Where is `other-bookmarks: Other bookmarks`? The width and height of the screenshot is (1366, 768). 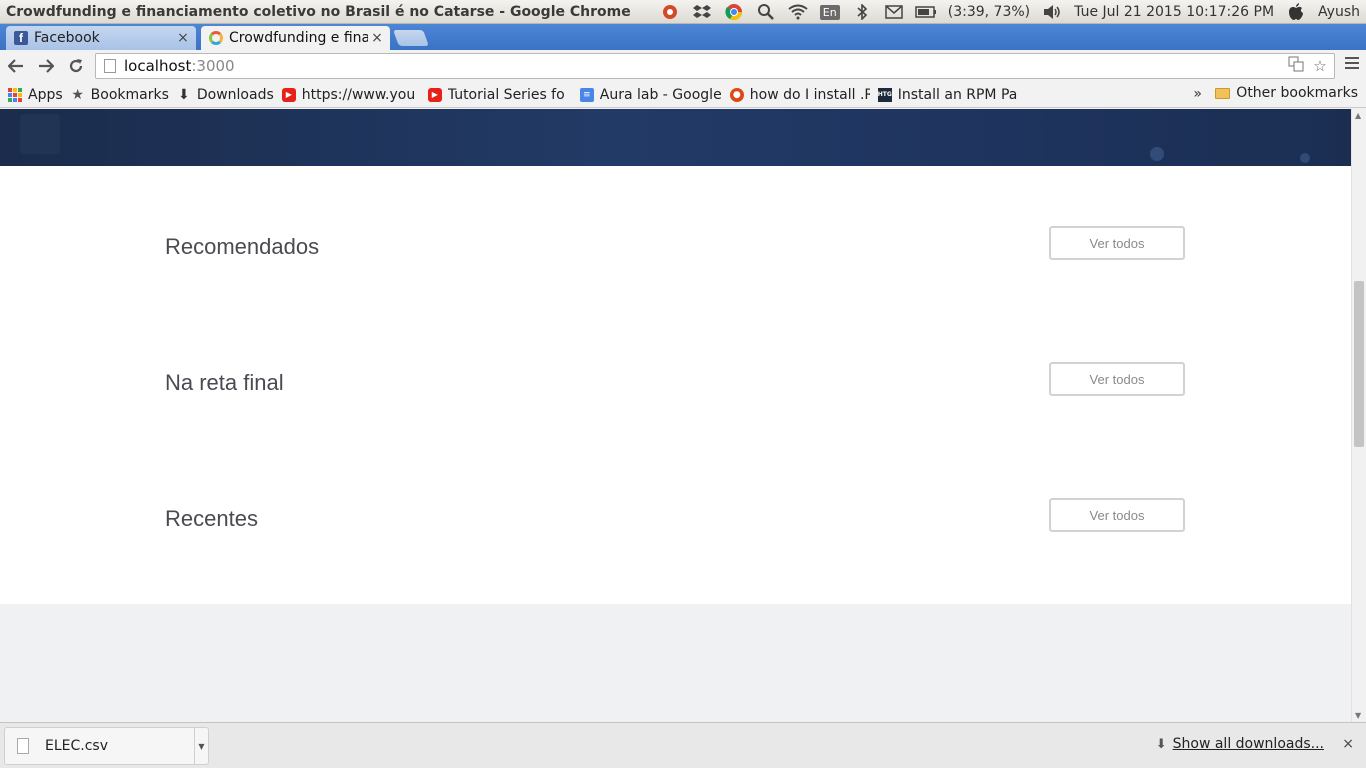
other-bookmarks: Other bookmarks is located at coordinates (1286, 93).